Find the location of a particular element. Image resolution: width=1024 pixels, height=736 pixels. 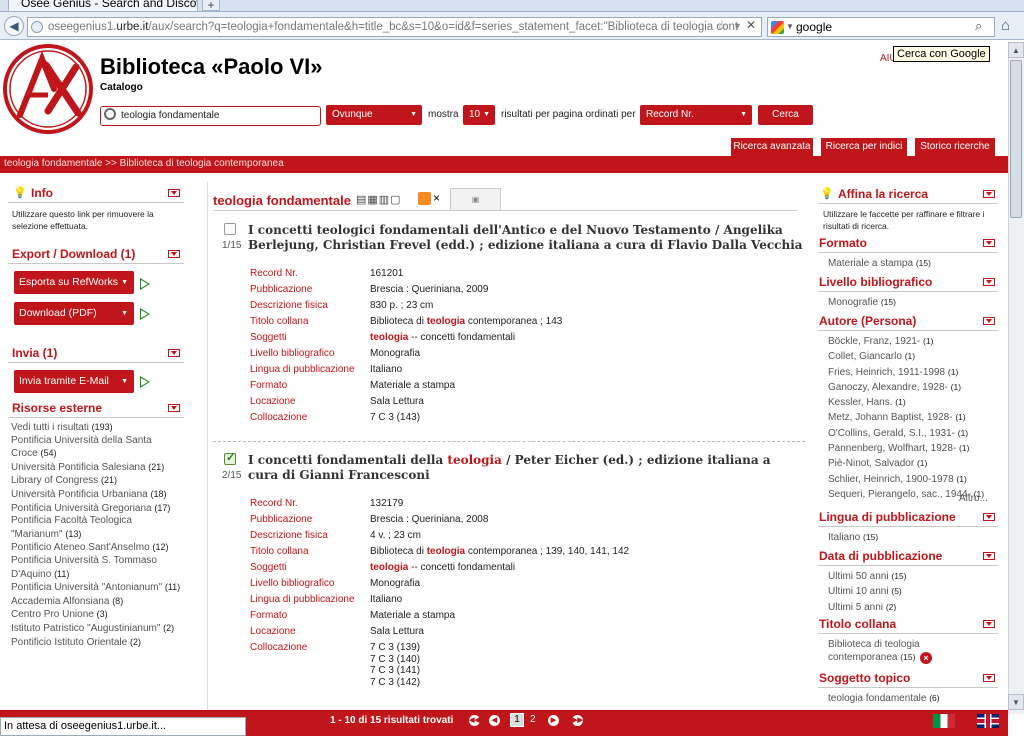

list-item: Pontificia Università Gregoriana (17) is located at coordinates (96, 509).